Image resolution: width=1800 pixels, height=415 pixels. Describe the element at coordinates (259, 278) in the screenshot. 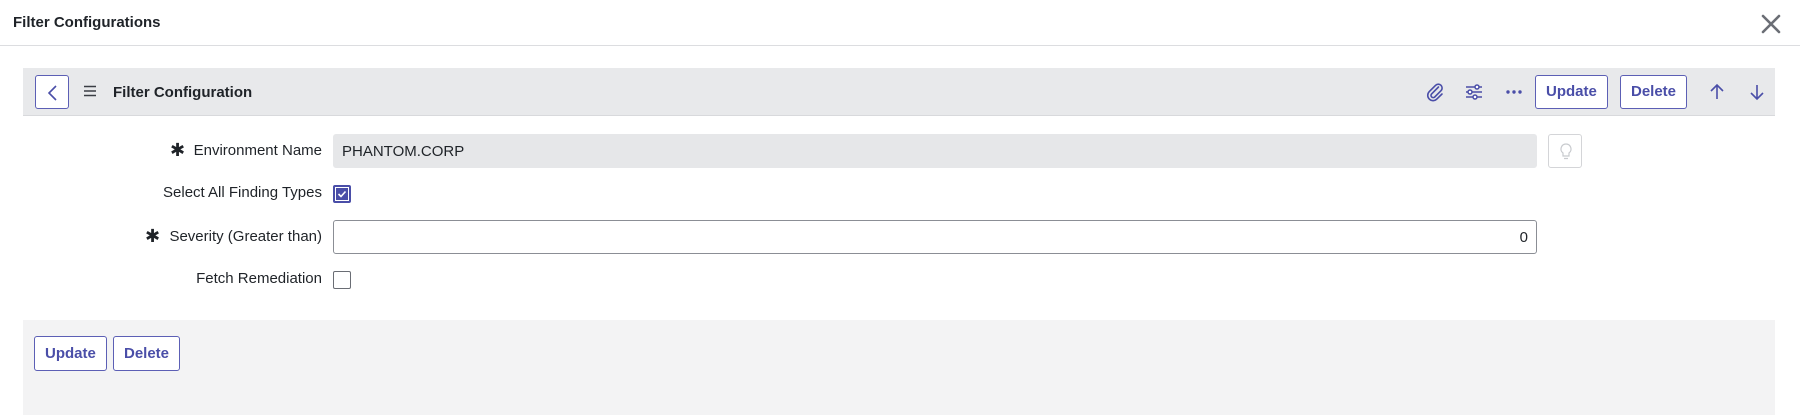

I see `fetch-remediation-label: Fetch Remediation` at that location.